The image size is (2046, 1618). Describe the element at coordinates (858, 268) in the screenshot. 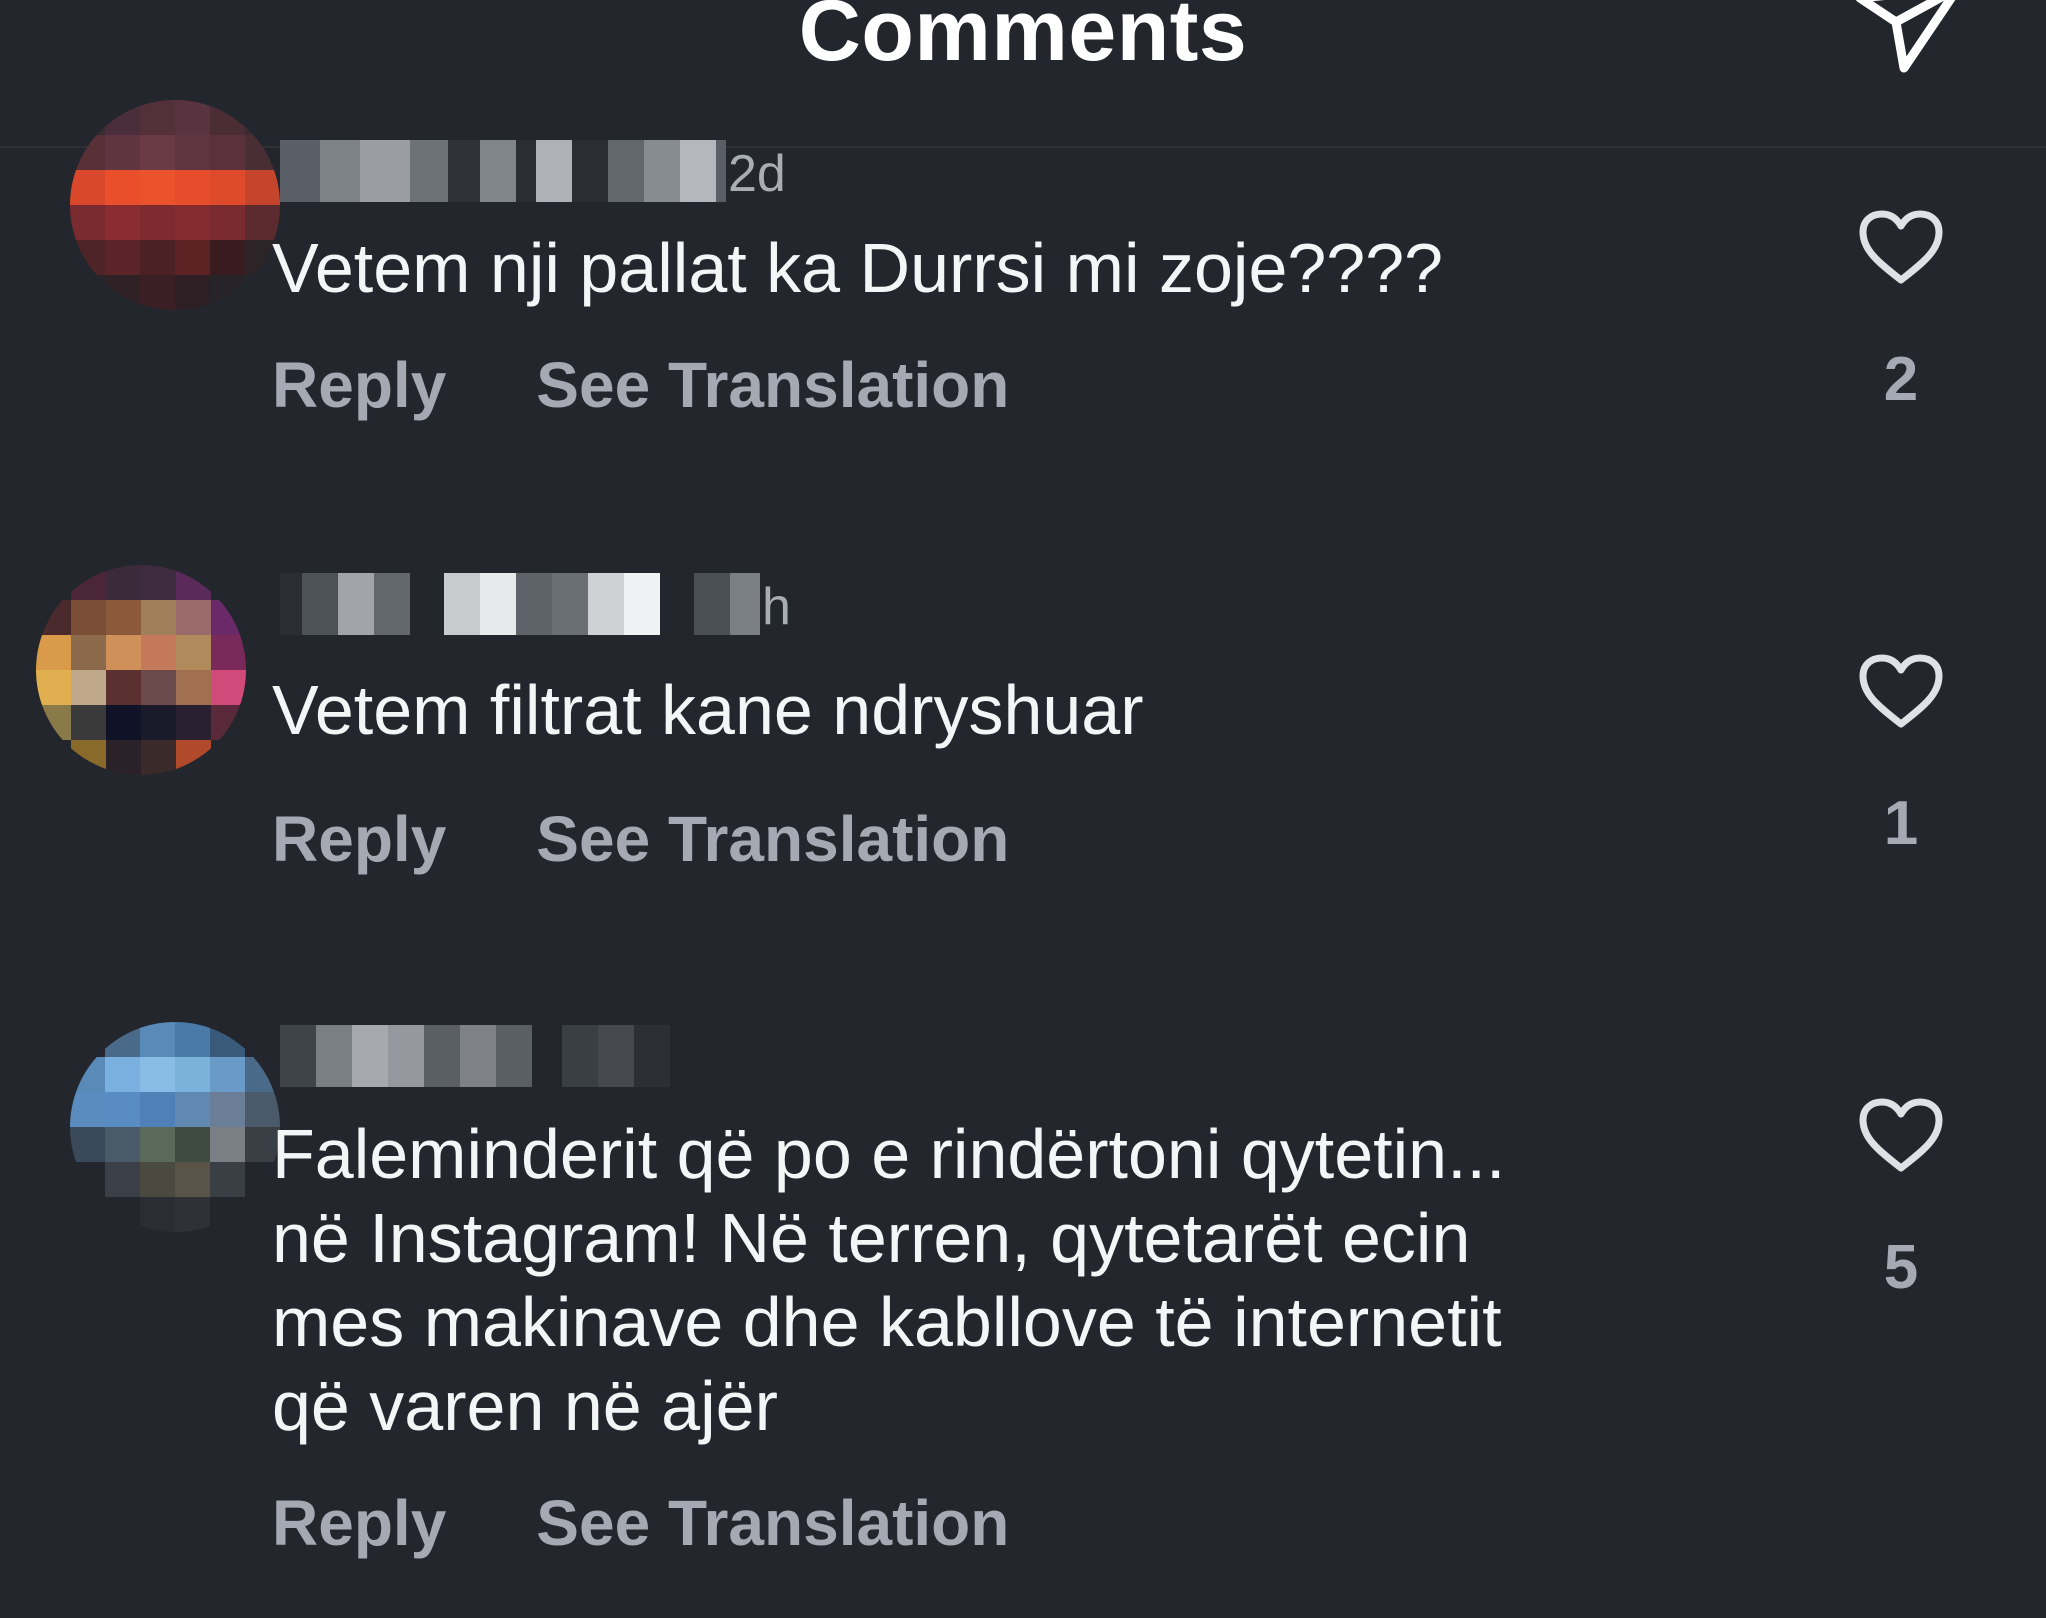

I see `comment-text: Vetem nji pallat ka Durrsi mi zoje????` at that location.